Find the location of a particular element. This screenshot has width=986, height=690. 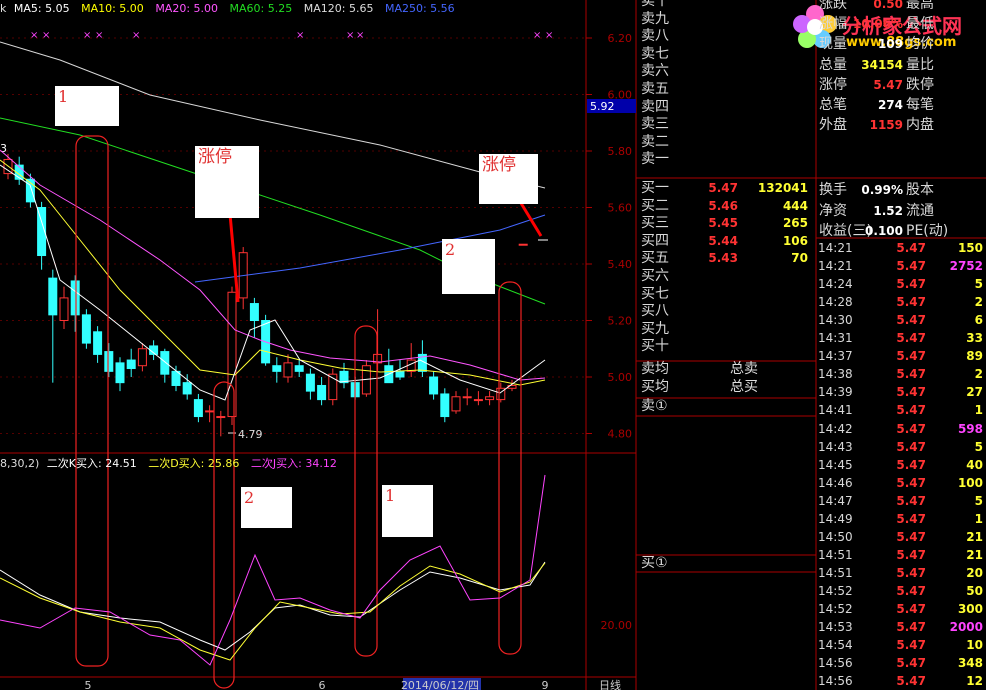

stat-key-2: 内盘 is located at coordinates (920, 125).